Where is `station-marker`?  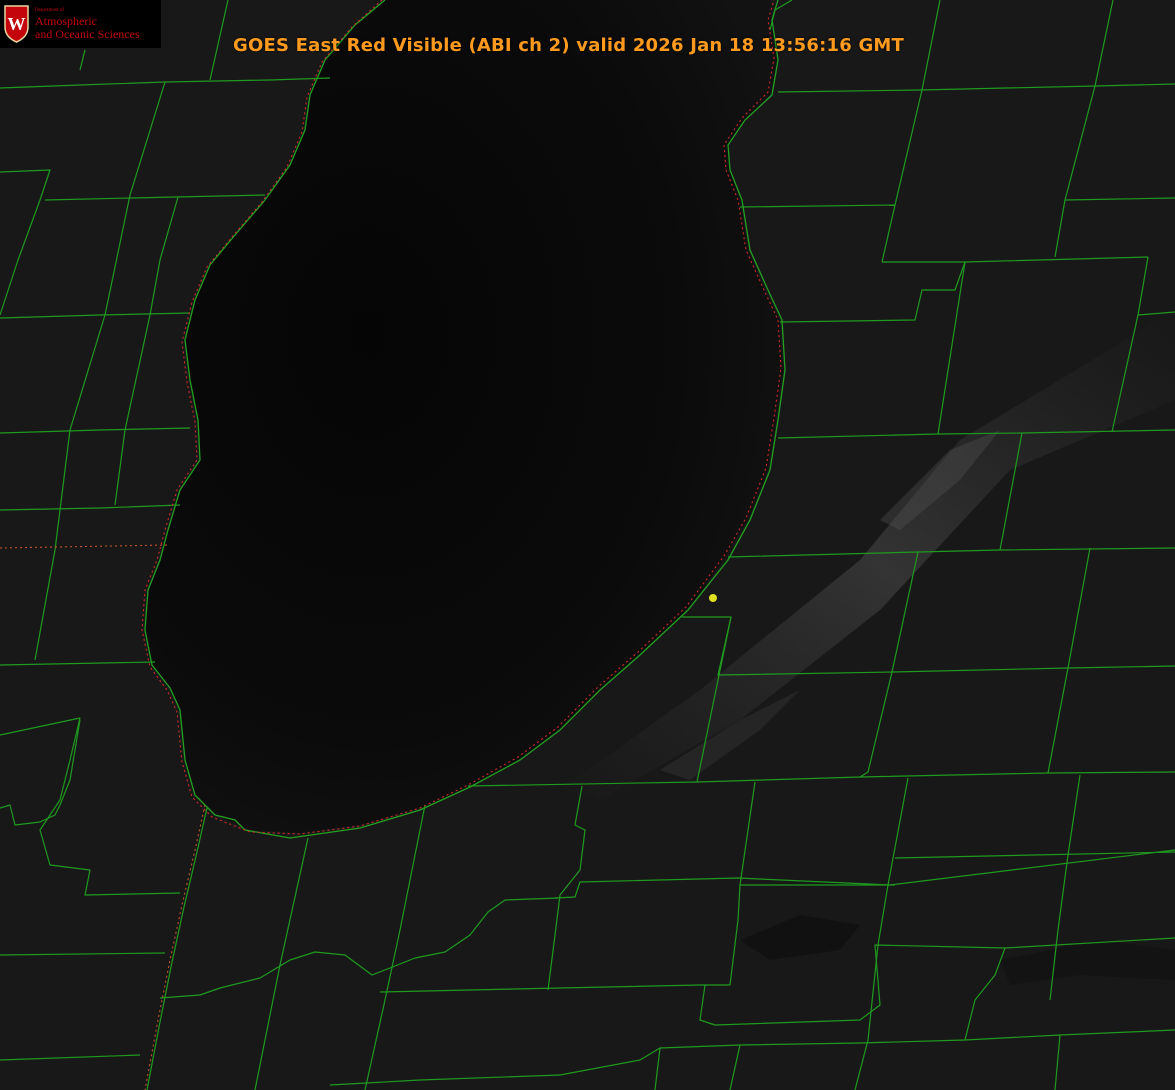
station-marker is located at coordinates (713, 598).